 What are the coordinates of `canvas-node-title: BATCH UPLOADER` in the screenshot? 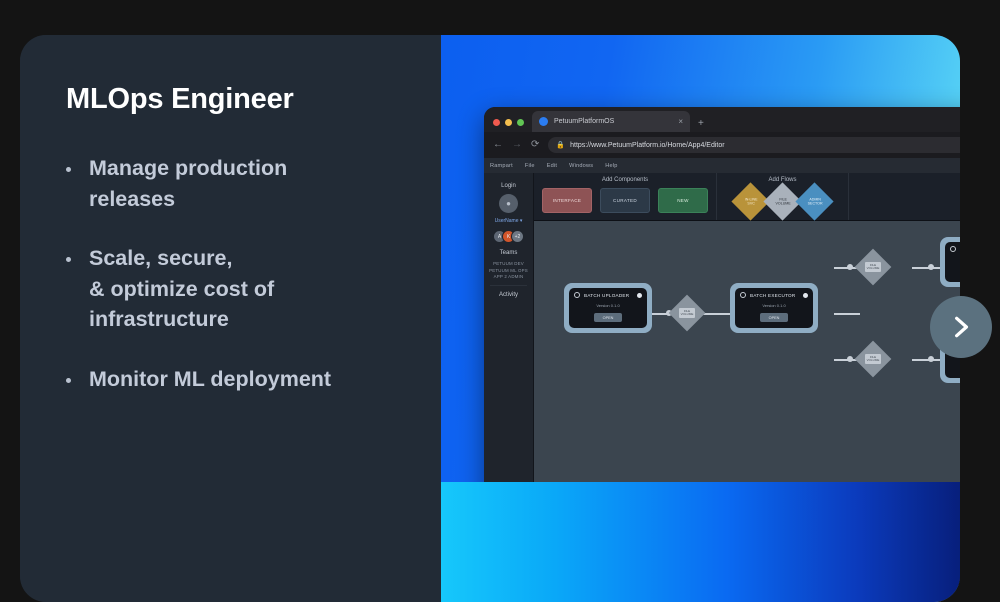 It's located at (607, 295).